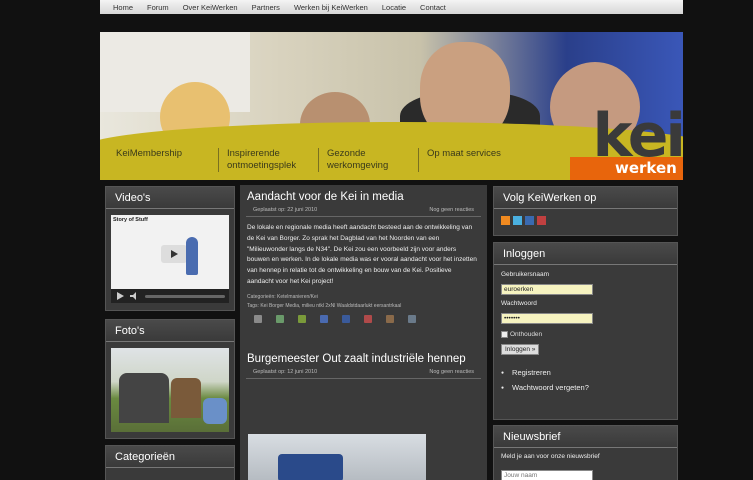 This screenshot has width=753, height=480. I want to click on follow-title: Volg KeiWerken op, so click(585, 198).